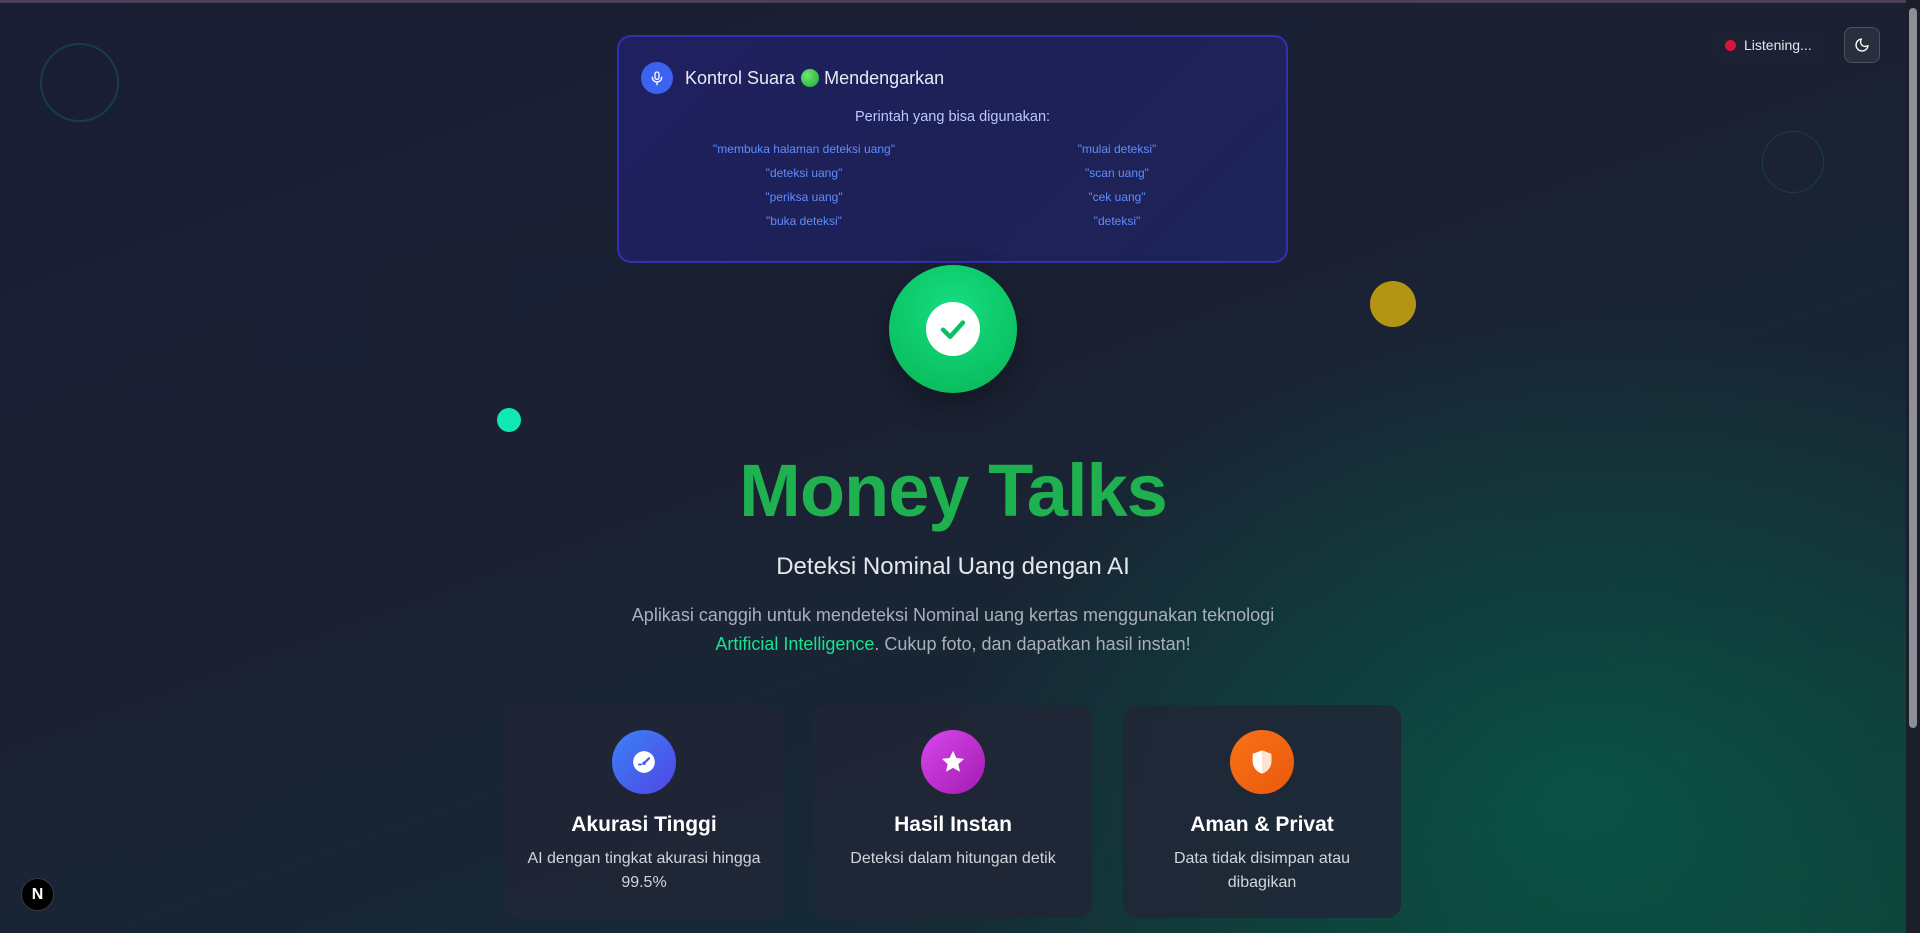  What do you see at coordinates (1032, 644) in the screenshot?
I see `description-text-end: . Cukup foto, dan dapatkan hasil instan!` at bounding box center [1032, 644].